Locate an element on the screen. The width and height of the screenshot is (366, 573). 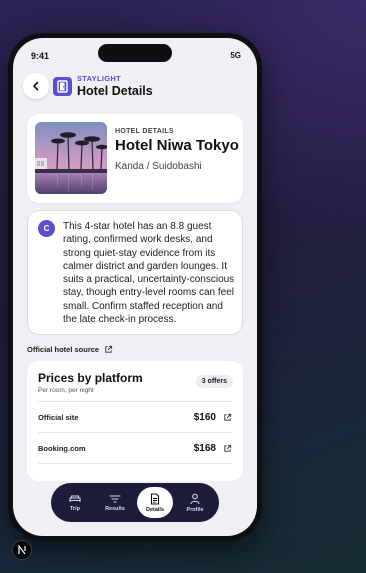
assistant-avatar: C is located at coordinates (46, 228).